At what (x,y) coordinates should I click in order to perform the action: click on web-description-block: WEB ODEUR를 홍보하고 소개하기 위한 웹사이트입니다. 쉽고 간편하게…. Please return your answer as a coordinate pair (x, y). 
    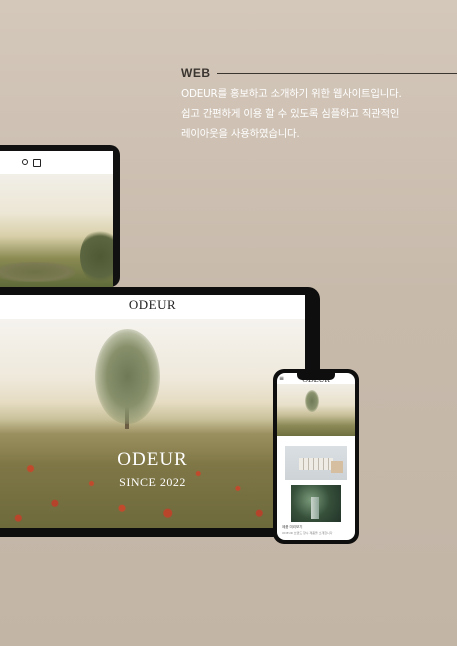
    Looking at the image, I should click on (319, 105).